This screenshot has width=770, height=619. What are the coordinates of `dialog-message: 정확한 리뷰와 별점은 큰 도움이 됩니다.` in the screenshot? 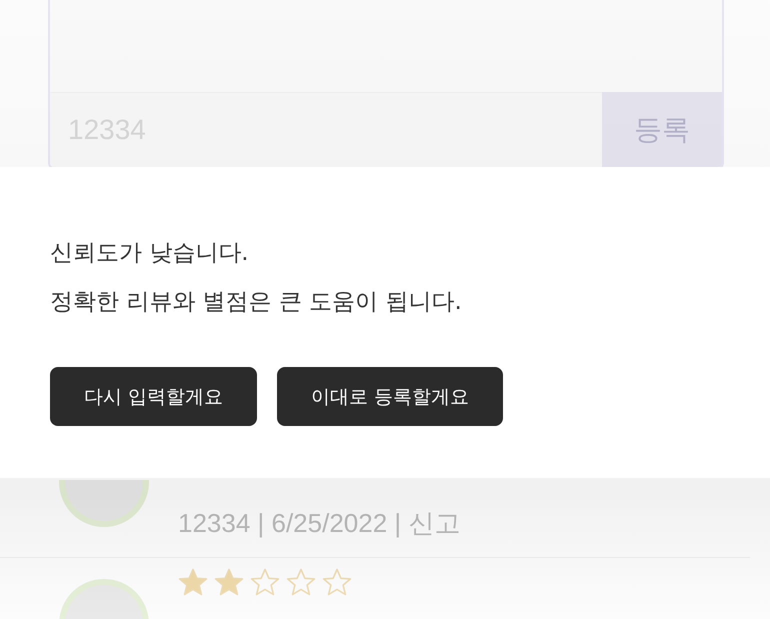 It's located at (256, 302).